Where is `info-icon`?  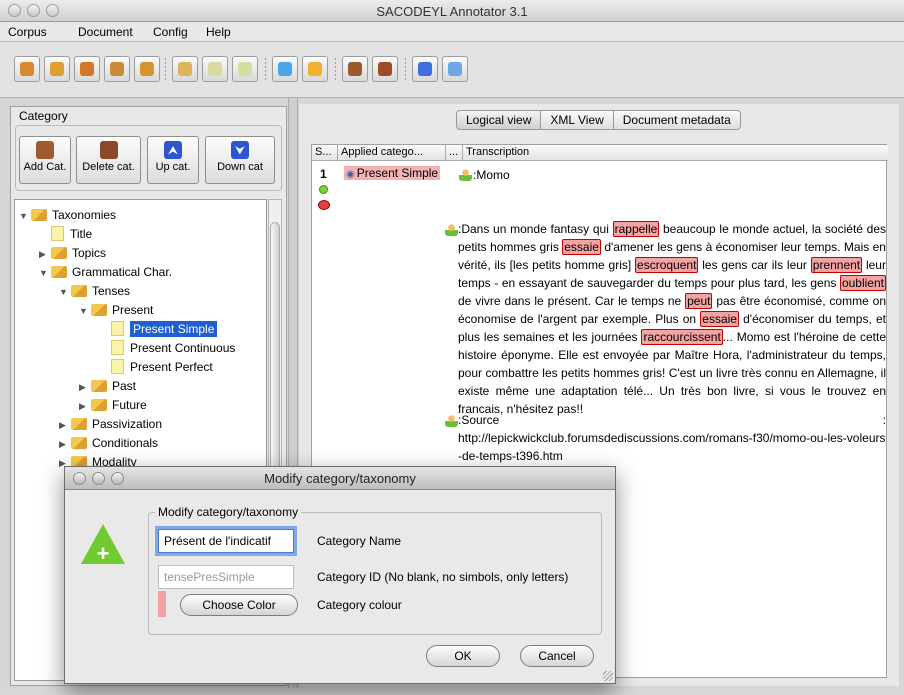 info-icon is located at coordinates (425, 69).